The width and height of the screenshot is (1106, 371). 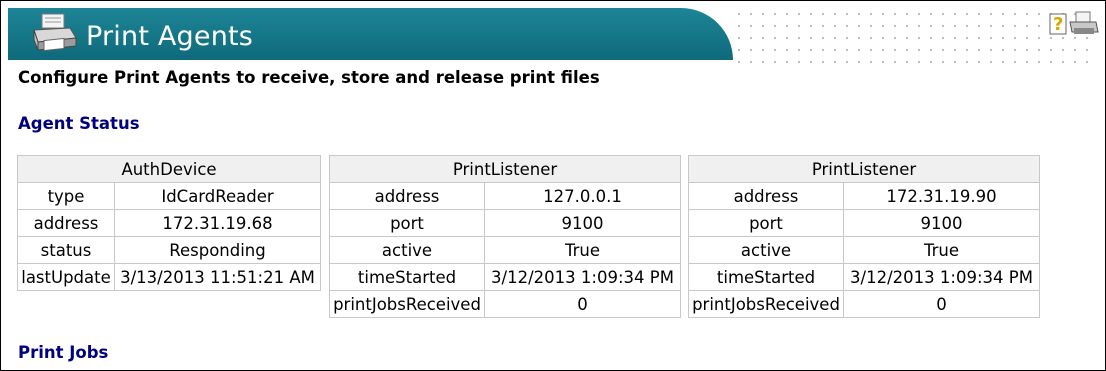 I want to click on table-row: type IdCardReader, so click(x=169, y=196).